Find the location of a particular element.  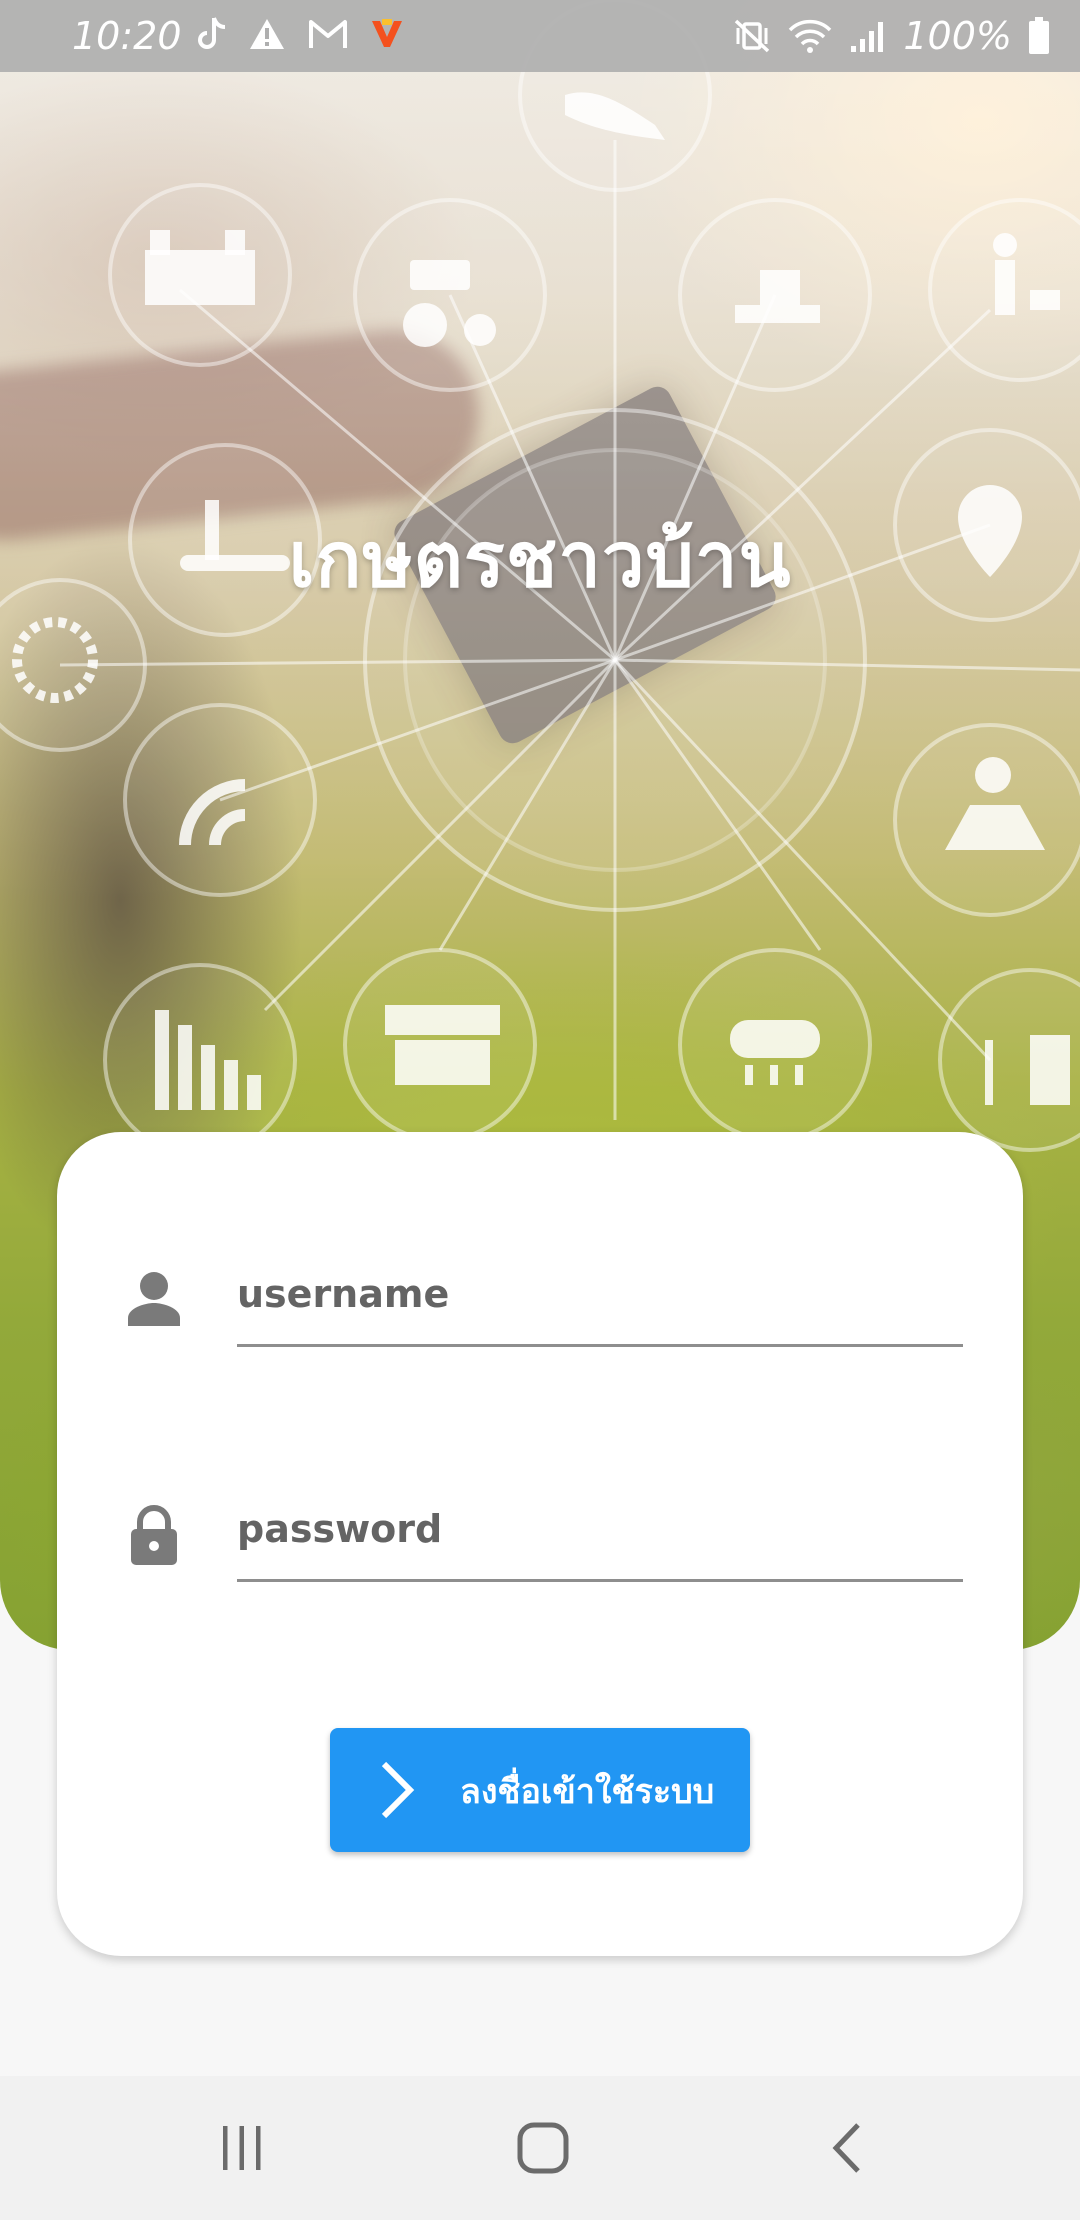

back-button is located at coordinates (846, 2148).